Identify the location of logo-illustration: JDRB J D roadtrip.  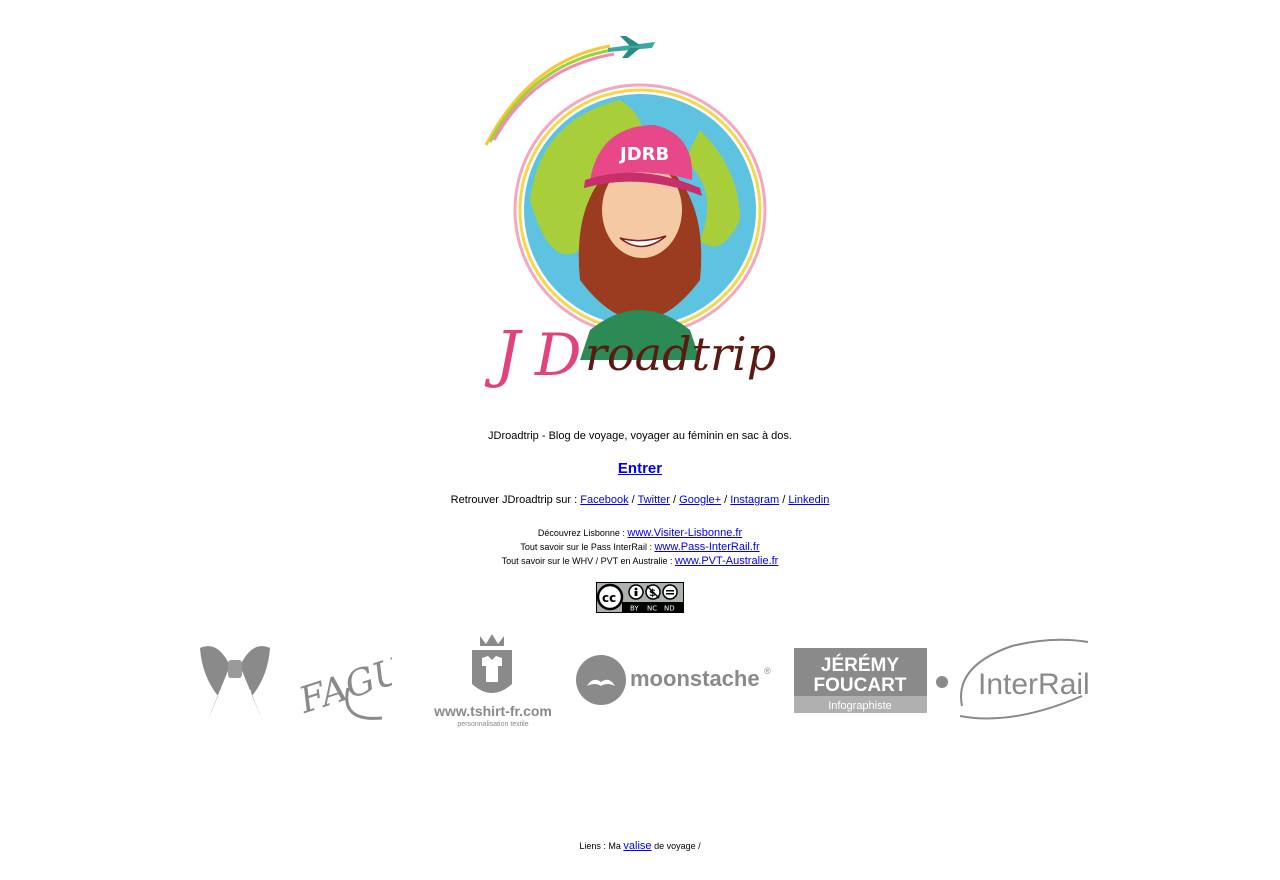
(630, 213).